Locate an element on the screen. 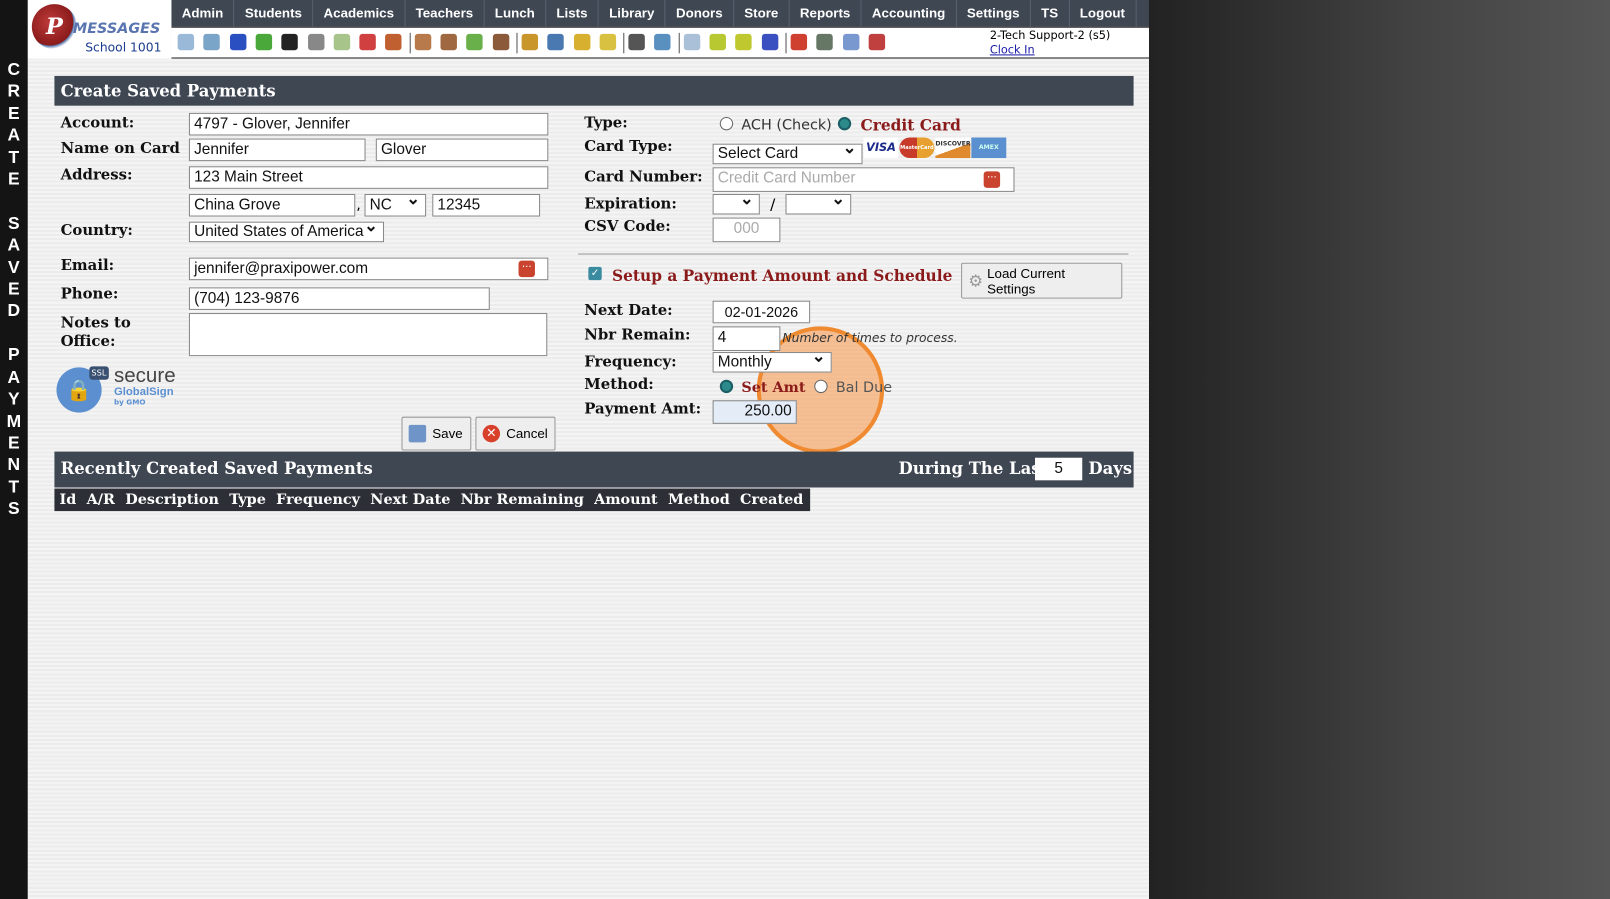 This screenshot has width=1610, height=899. add-user-icon is located at coordinates (422, 42).